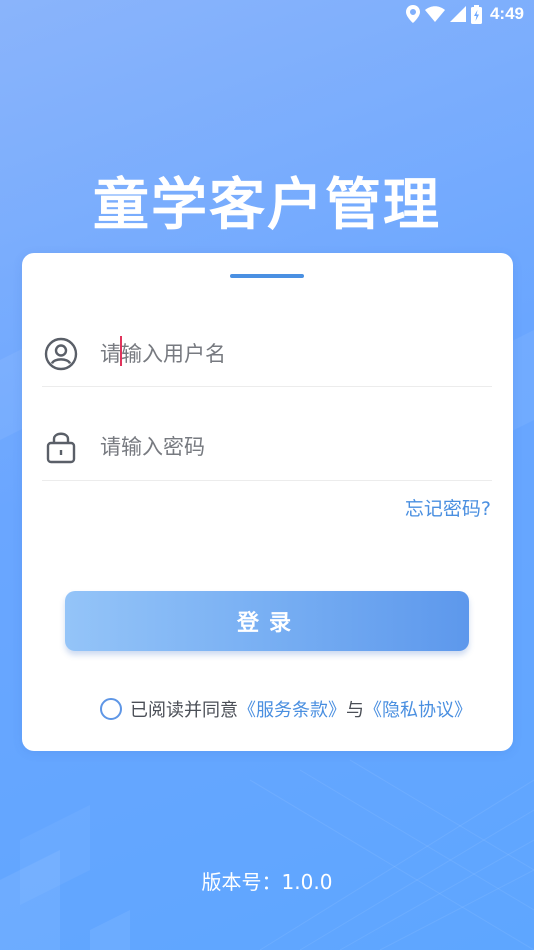 The width and height of the screenshot is (534, 950). What do you see at coordinates (457, 14) in the screenshot?
I see `signal-icon` at bounding box center [457, 14].